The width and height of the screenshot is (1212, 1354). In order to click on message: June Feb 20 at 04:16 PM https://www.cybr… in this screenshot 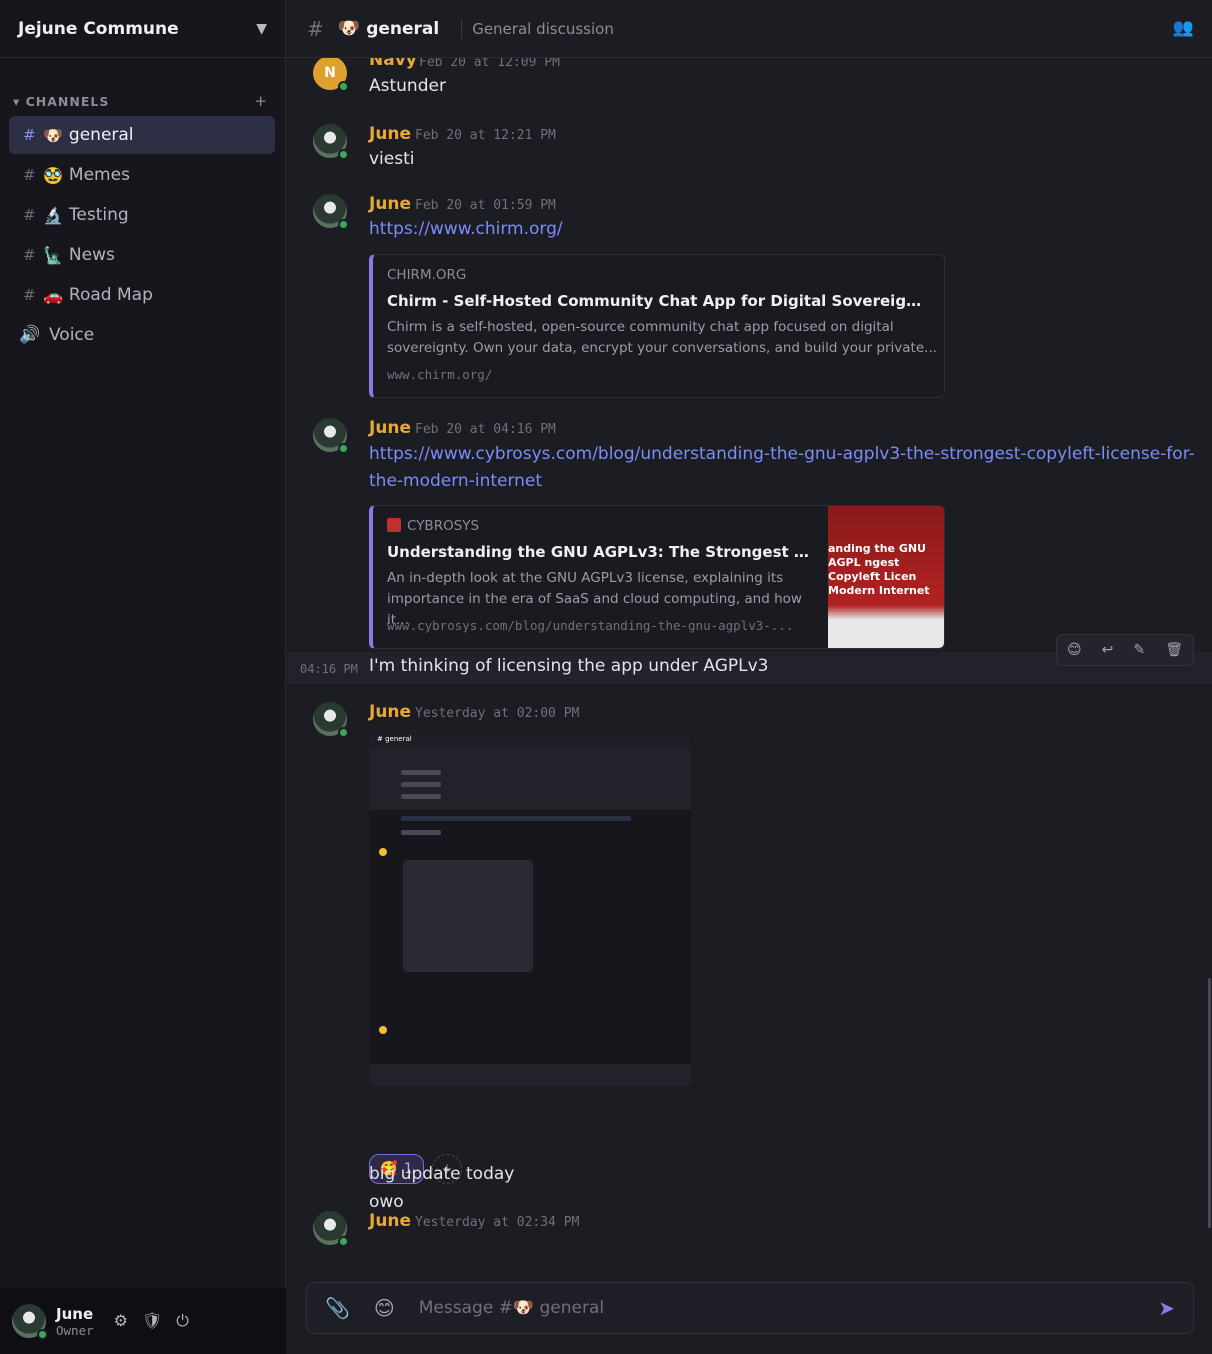, I will do `click(749, 534)`.